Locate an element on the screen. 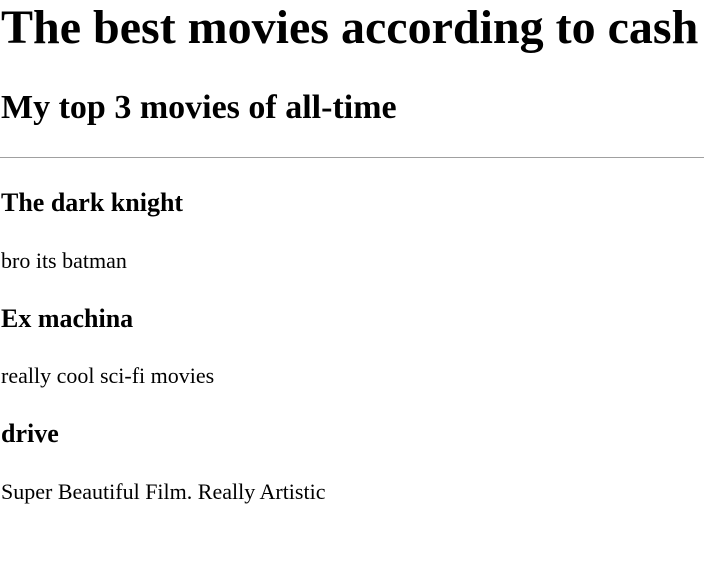 This screenshot has width=704, height=577. page-subtitle: My top 3 movies of all-time is located at coordinates (199, 107).